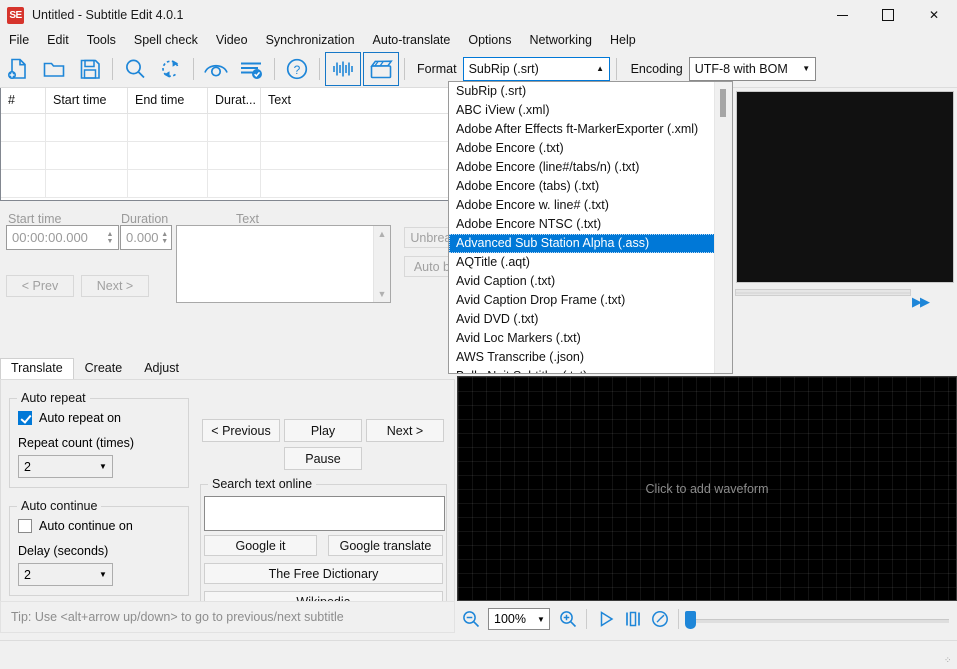  Describe the element at coordinates (949, 661) in the screenshot. I see `resize-grip: ⁘` at that location.